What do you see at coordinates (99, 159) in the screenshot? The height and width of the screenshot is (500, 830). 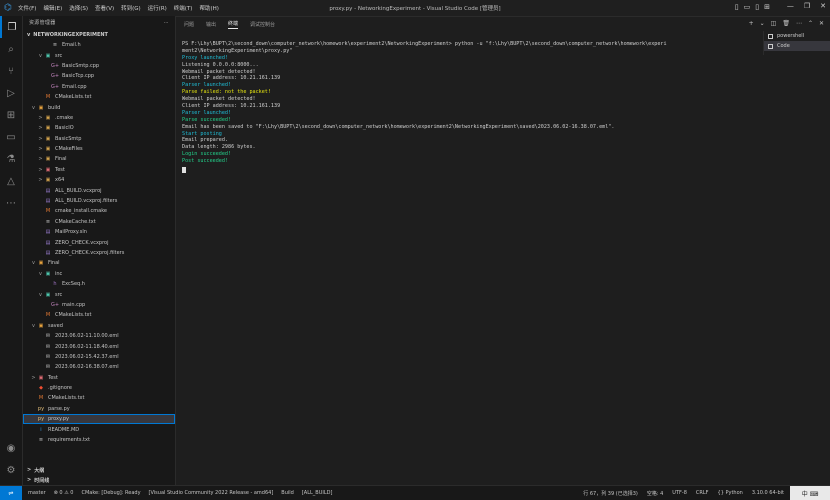 I see `tree-item: > ▣ Final` at bounding box center [99, 159].